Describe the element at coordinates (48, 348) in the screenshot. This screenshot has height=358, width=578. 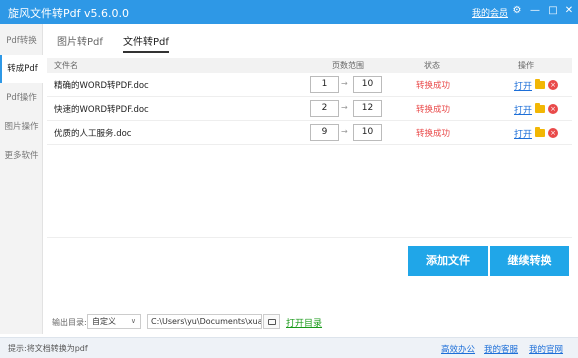
I see `status-tip: 提示:将文档转换为pdf` at that location.